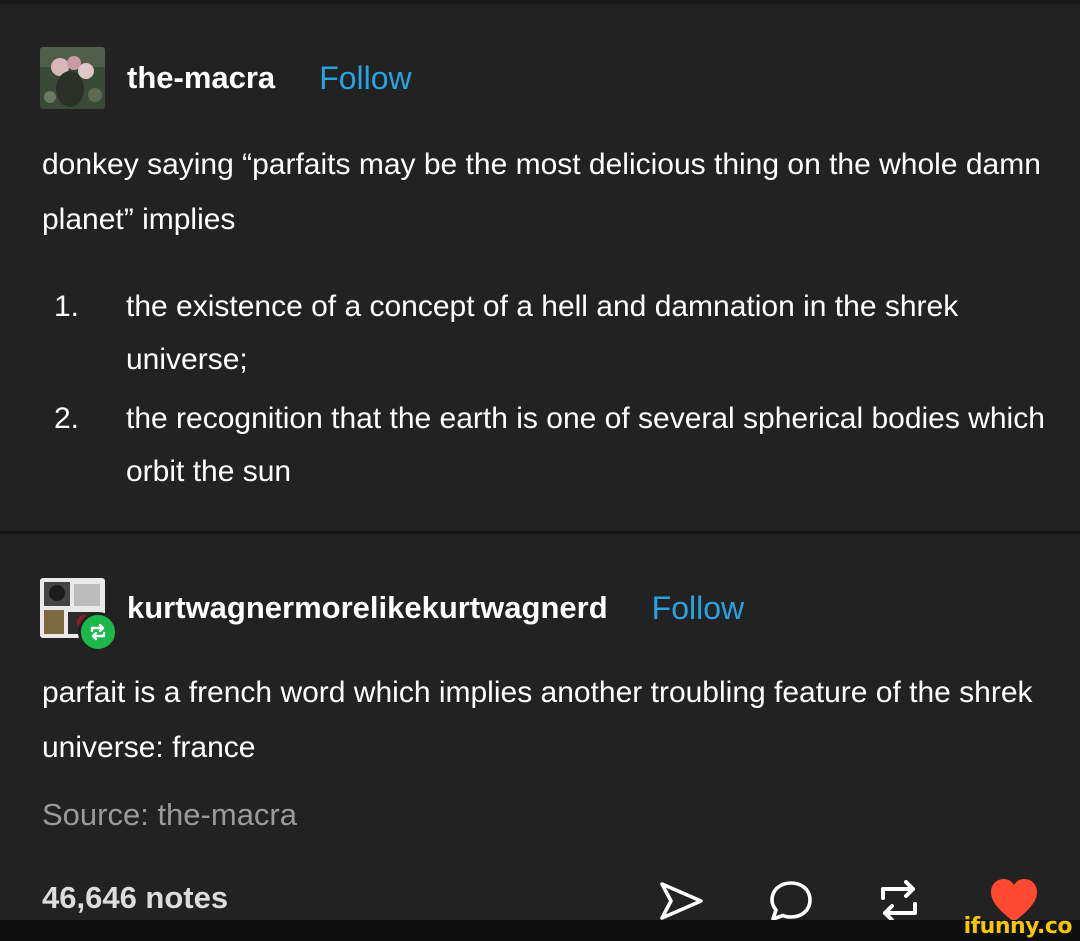 Image resolution: width=1080 pixels, height=941 pixels. I want to click on top-edge, so click(540, 2).